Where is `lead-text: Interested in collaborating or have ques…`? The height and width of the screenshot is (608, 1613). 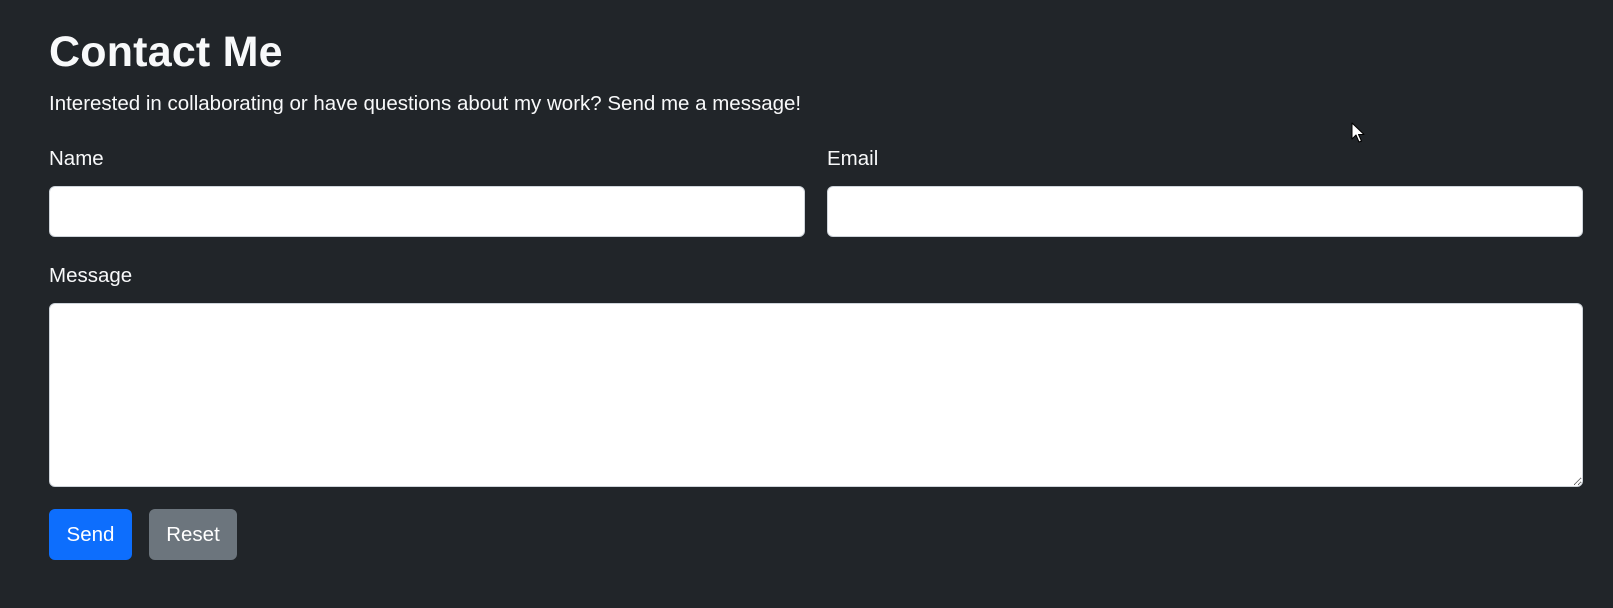 lead-text: Interested in collaborating or have ques… is located at coordinates (425, 103).